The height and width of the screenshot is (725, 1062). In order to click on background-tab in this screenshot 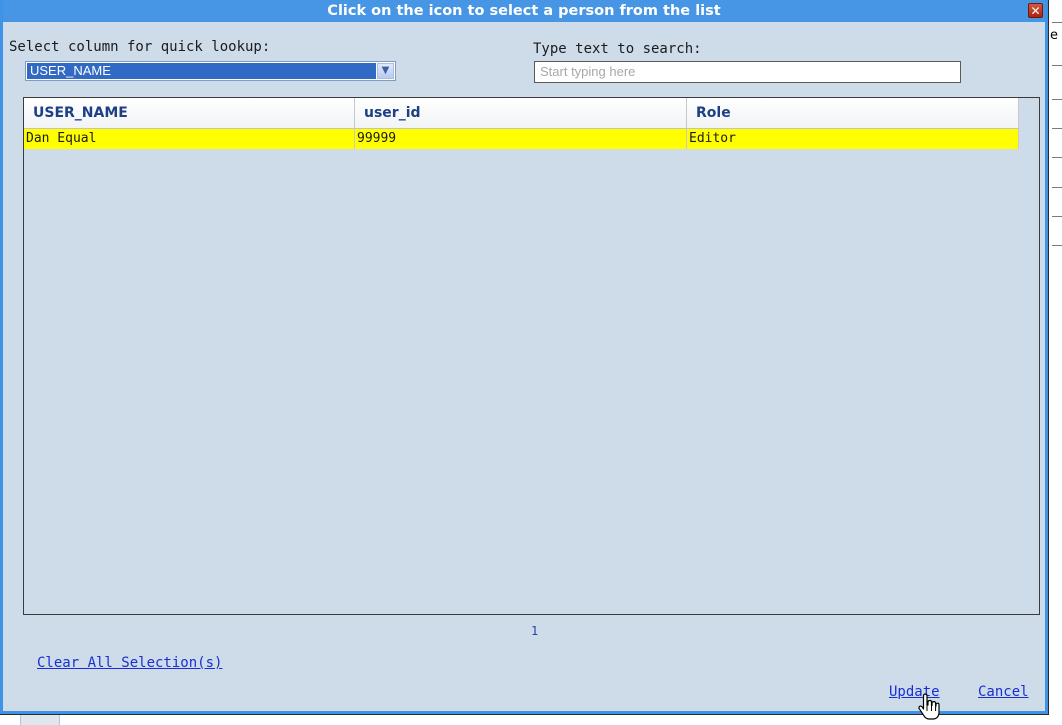, I will do `click(40, 719)`.